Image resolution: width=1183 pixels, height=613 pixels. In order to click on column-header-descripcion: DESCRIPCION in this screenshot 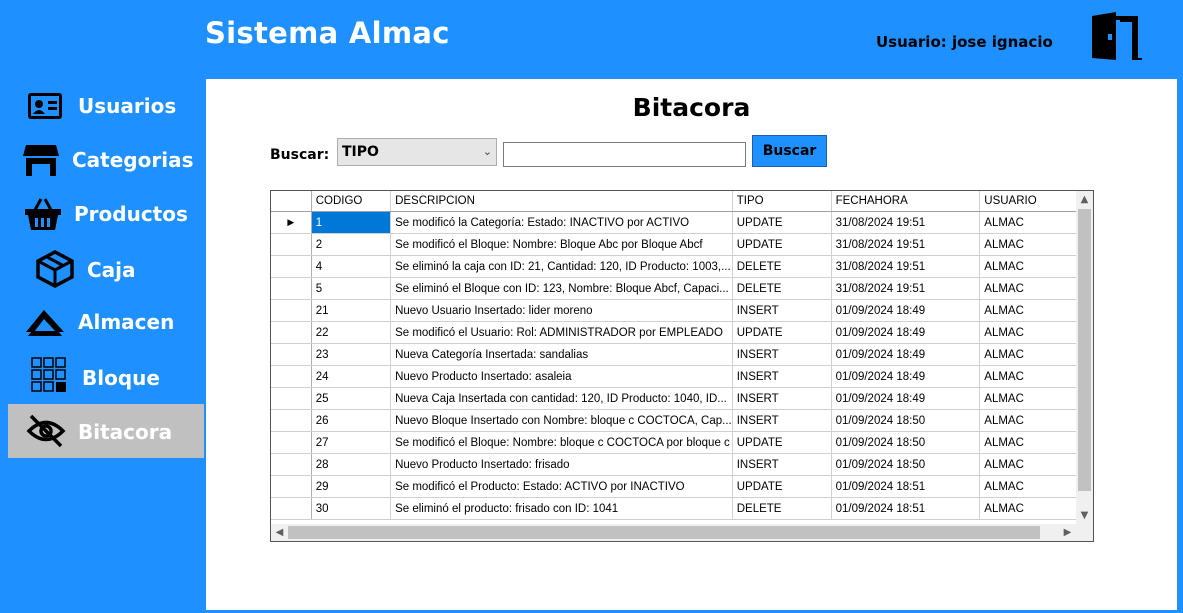, I will do `click(561, 201)`.